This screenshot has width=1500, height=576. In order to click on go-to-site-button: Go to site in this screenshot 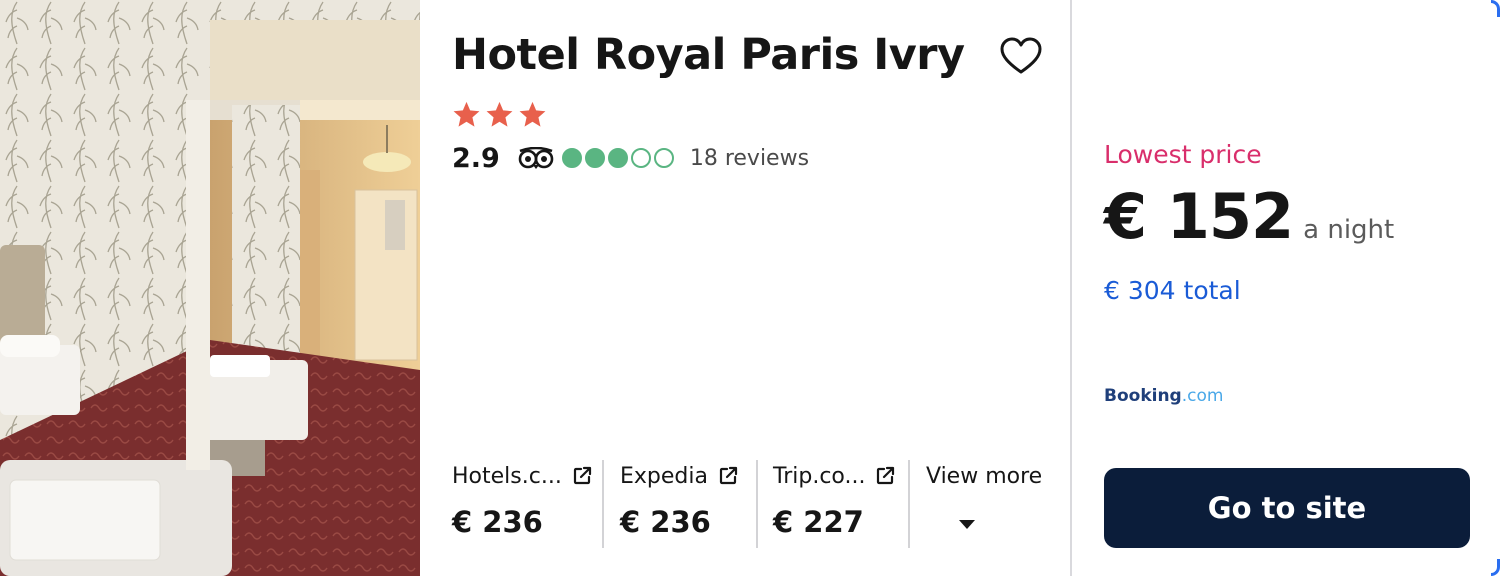, I will do `click(1287, 508)`.